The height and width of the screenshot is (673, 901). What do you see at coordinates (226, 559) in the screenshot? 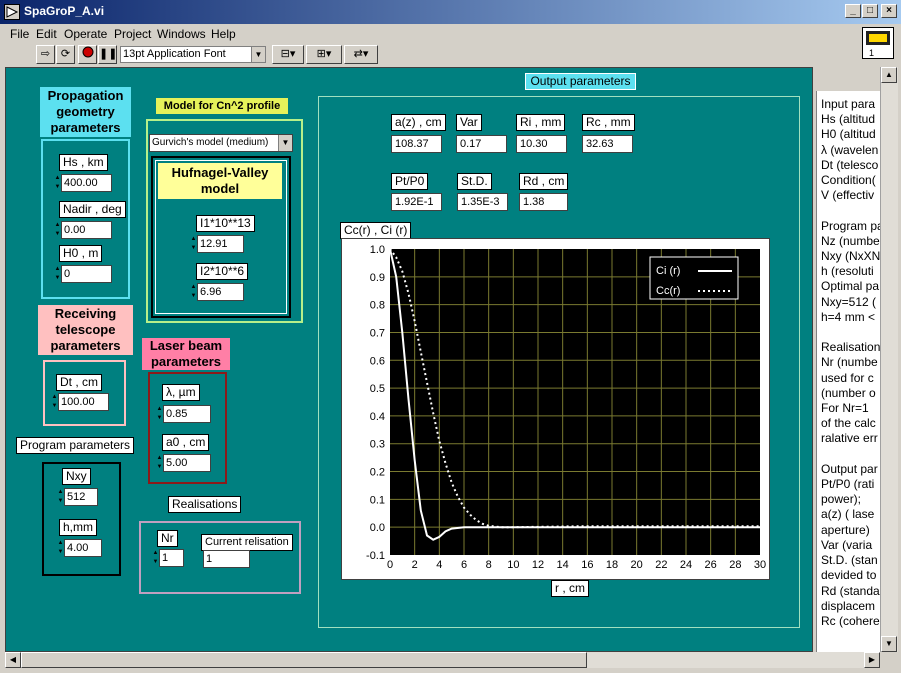
I see `current-realisation-value: 1` at bounding box center [226, 559].